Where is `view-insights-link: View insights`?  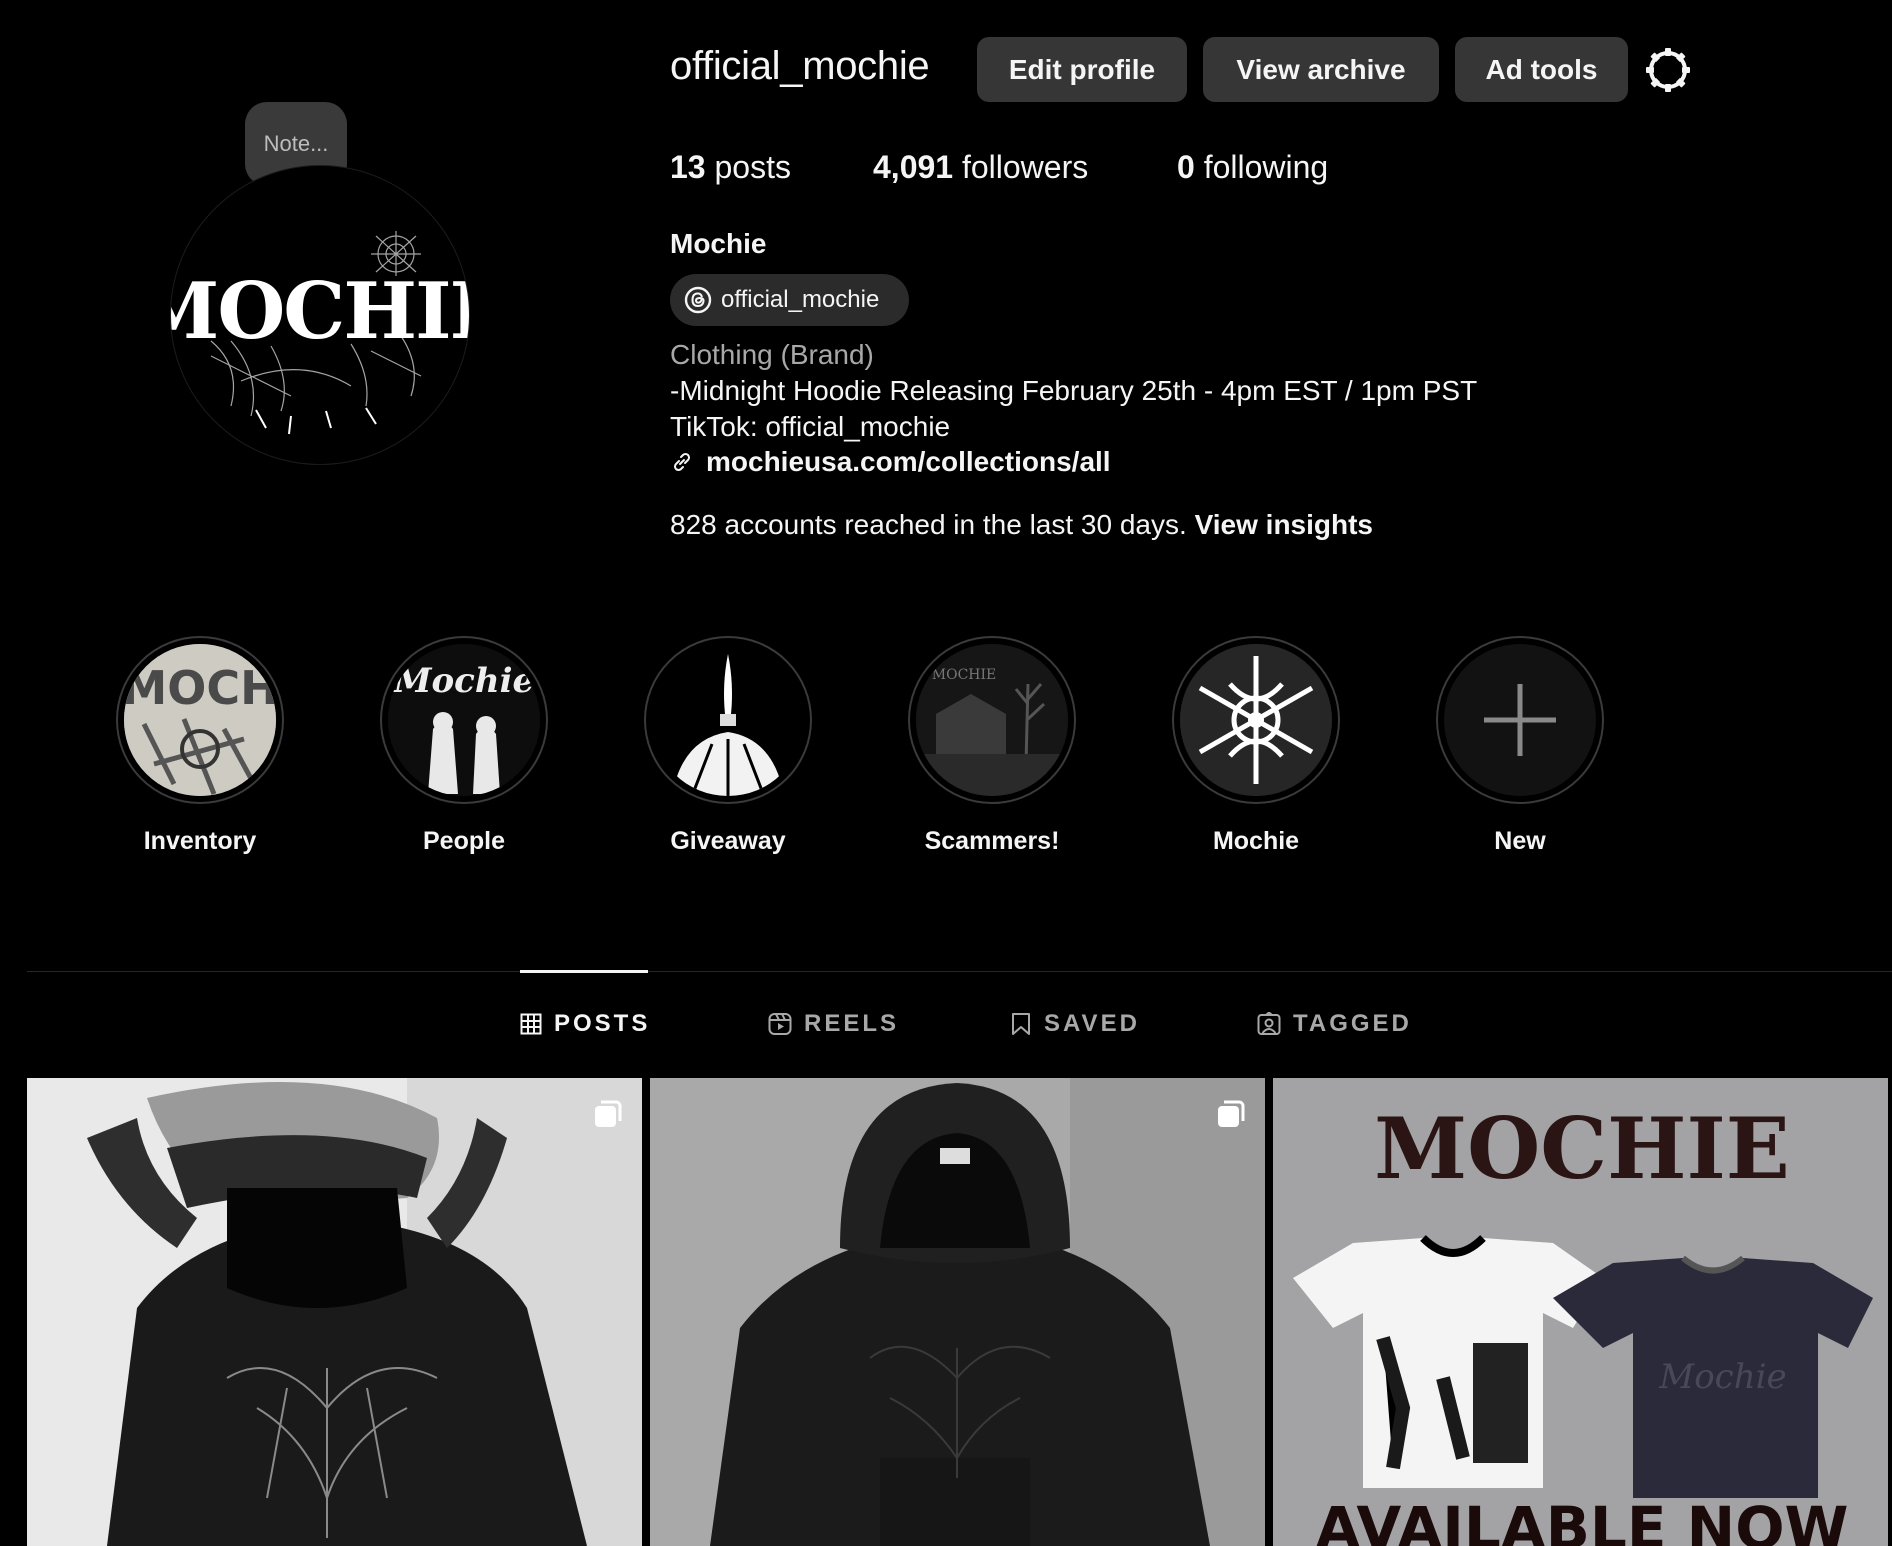
view-insights-link: View insights is located at coordinates (1284, 524).